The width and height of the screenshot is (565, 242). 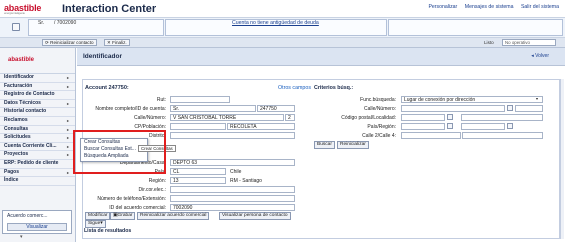 I want to click on sidebar-item-erp-pedido: ERP: Pedido de cliente, so click(x=37, y=164).